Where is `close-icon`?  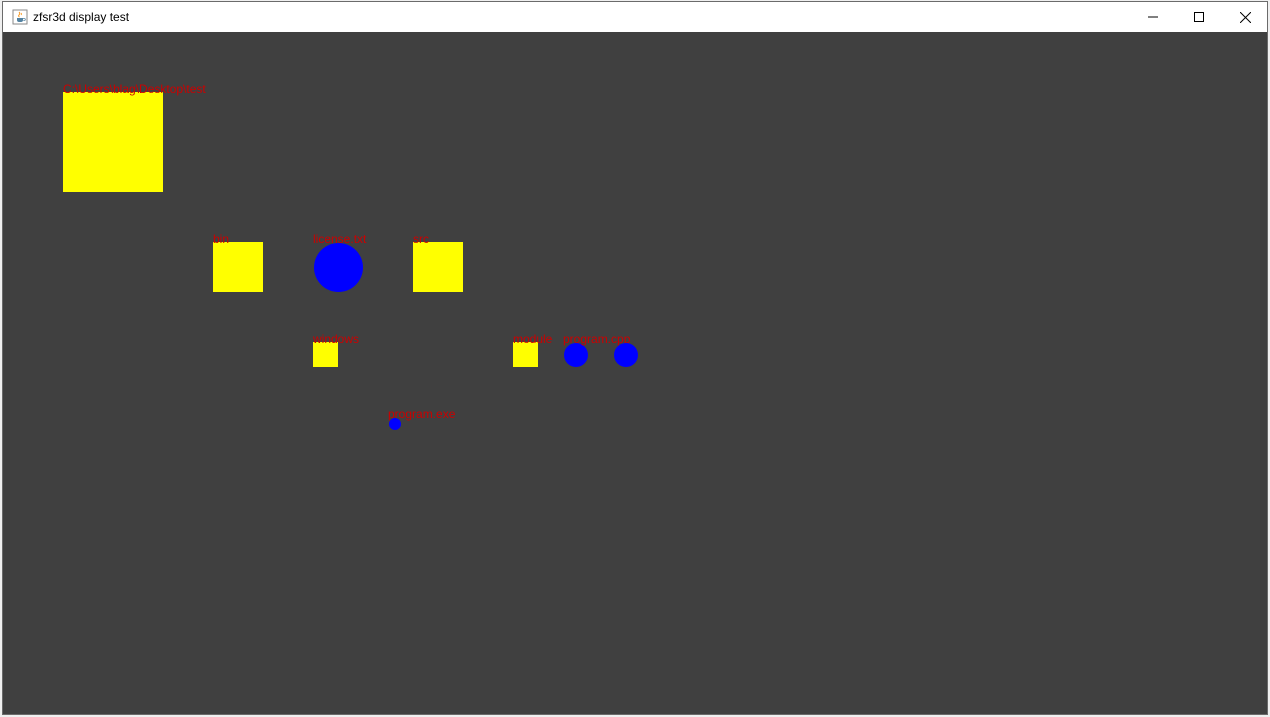 close-icon is located at coordinates (1245, 17).